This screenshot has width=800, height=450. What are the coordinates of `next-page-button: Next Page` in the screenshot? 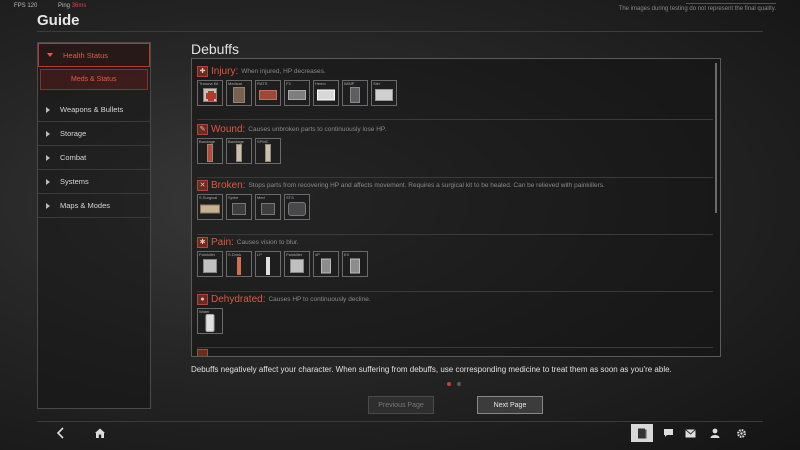 It's located at (510, 405).